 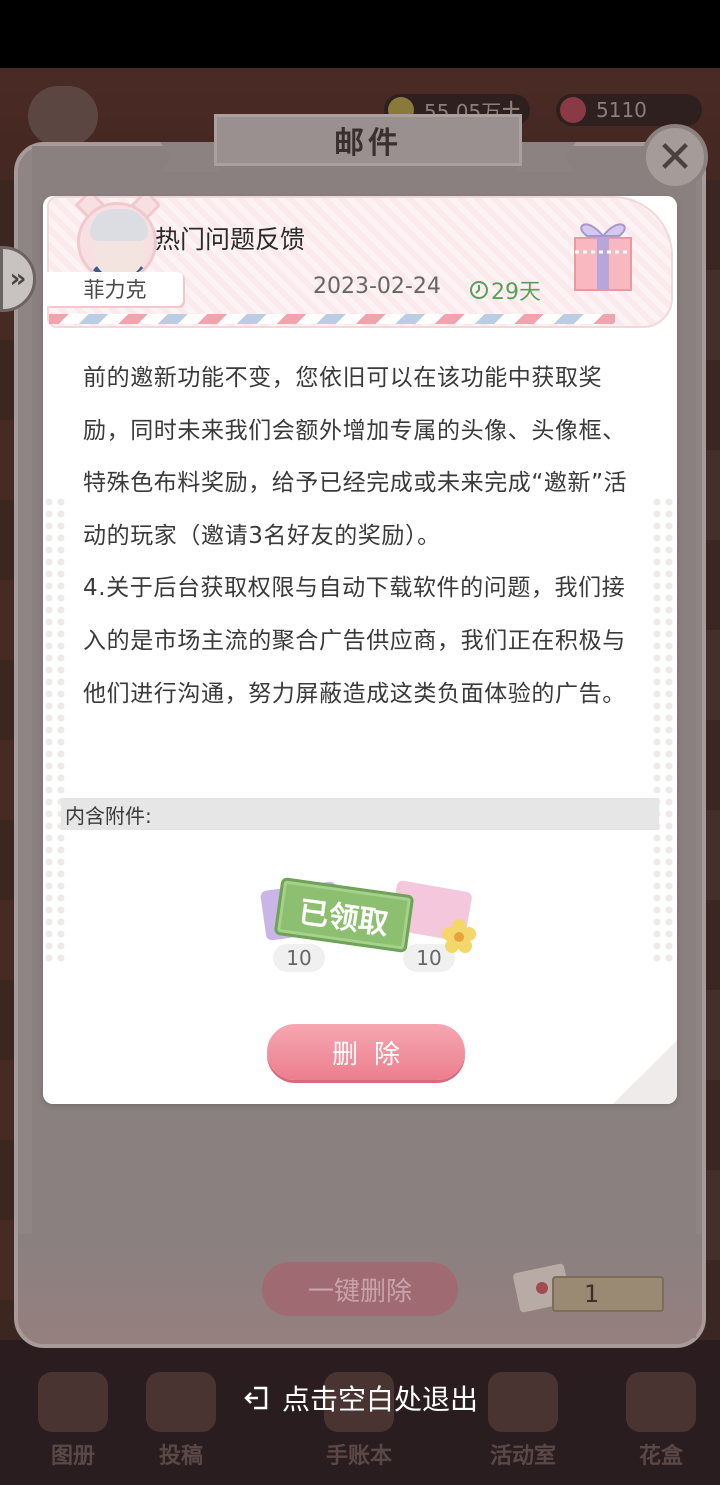 What do you see at coordinates (117, 242) in the screenshot?
I see `sender-avatar` at bounding box center [117, 242].